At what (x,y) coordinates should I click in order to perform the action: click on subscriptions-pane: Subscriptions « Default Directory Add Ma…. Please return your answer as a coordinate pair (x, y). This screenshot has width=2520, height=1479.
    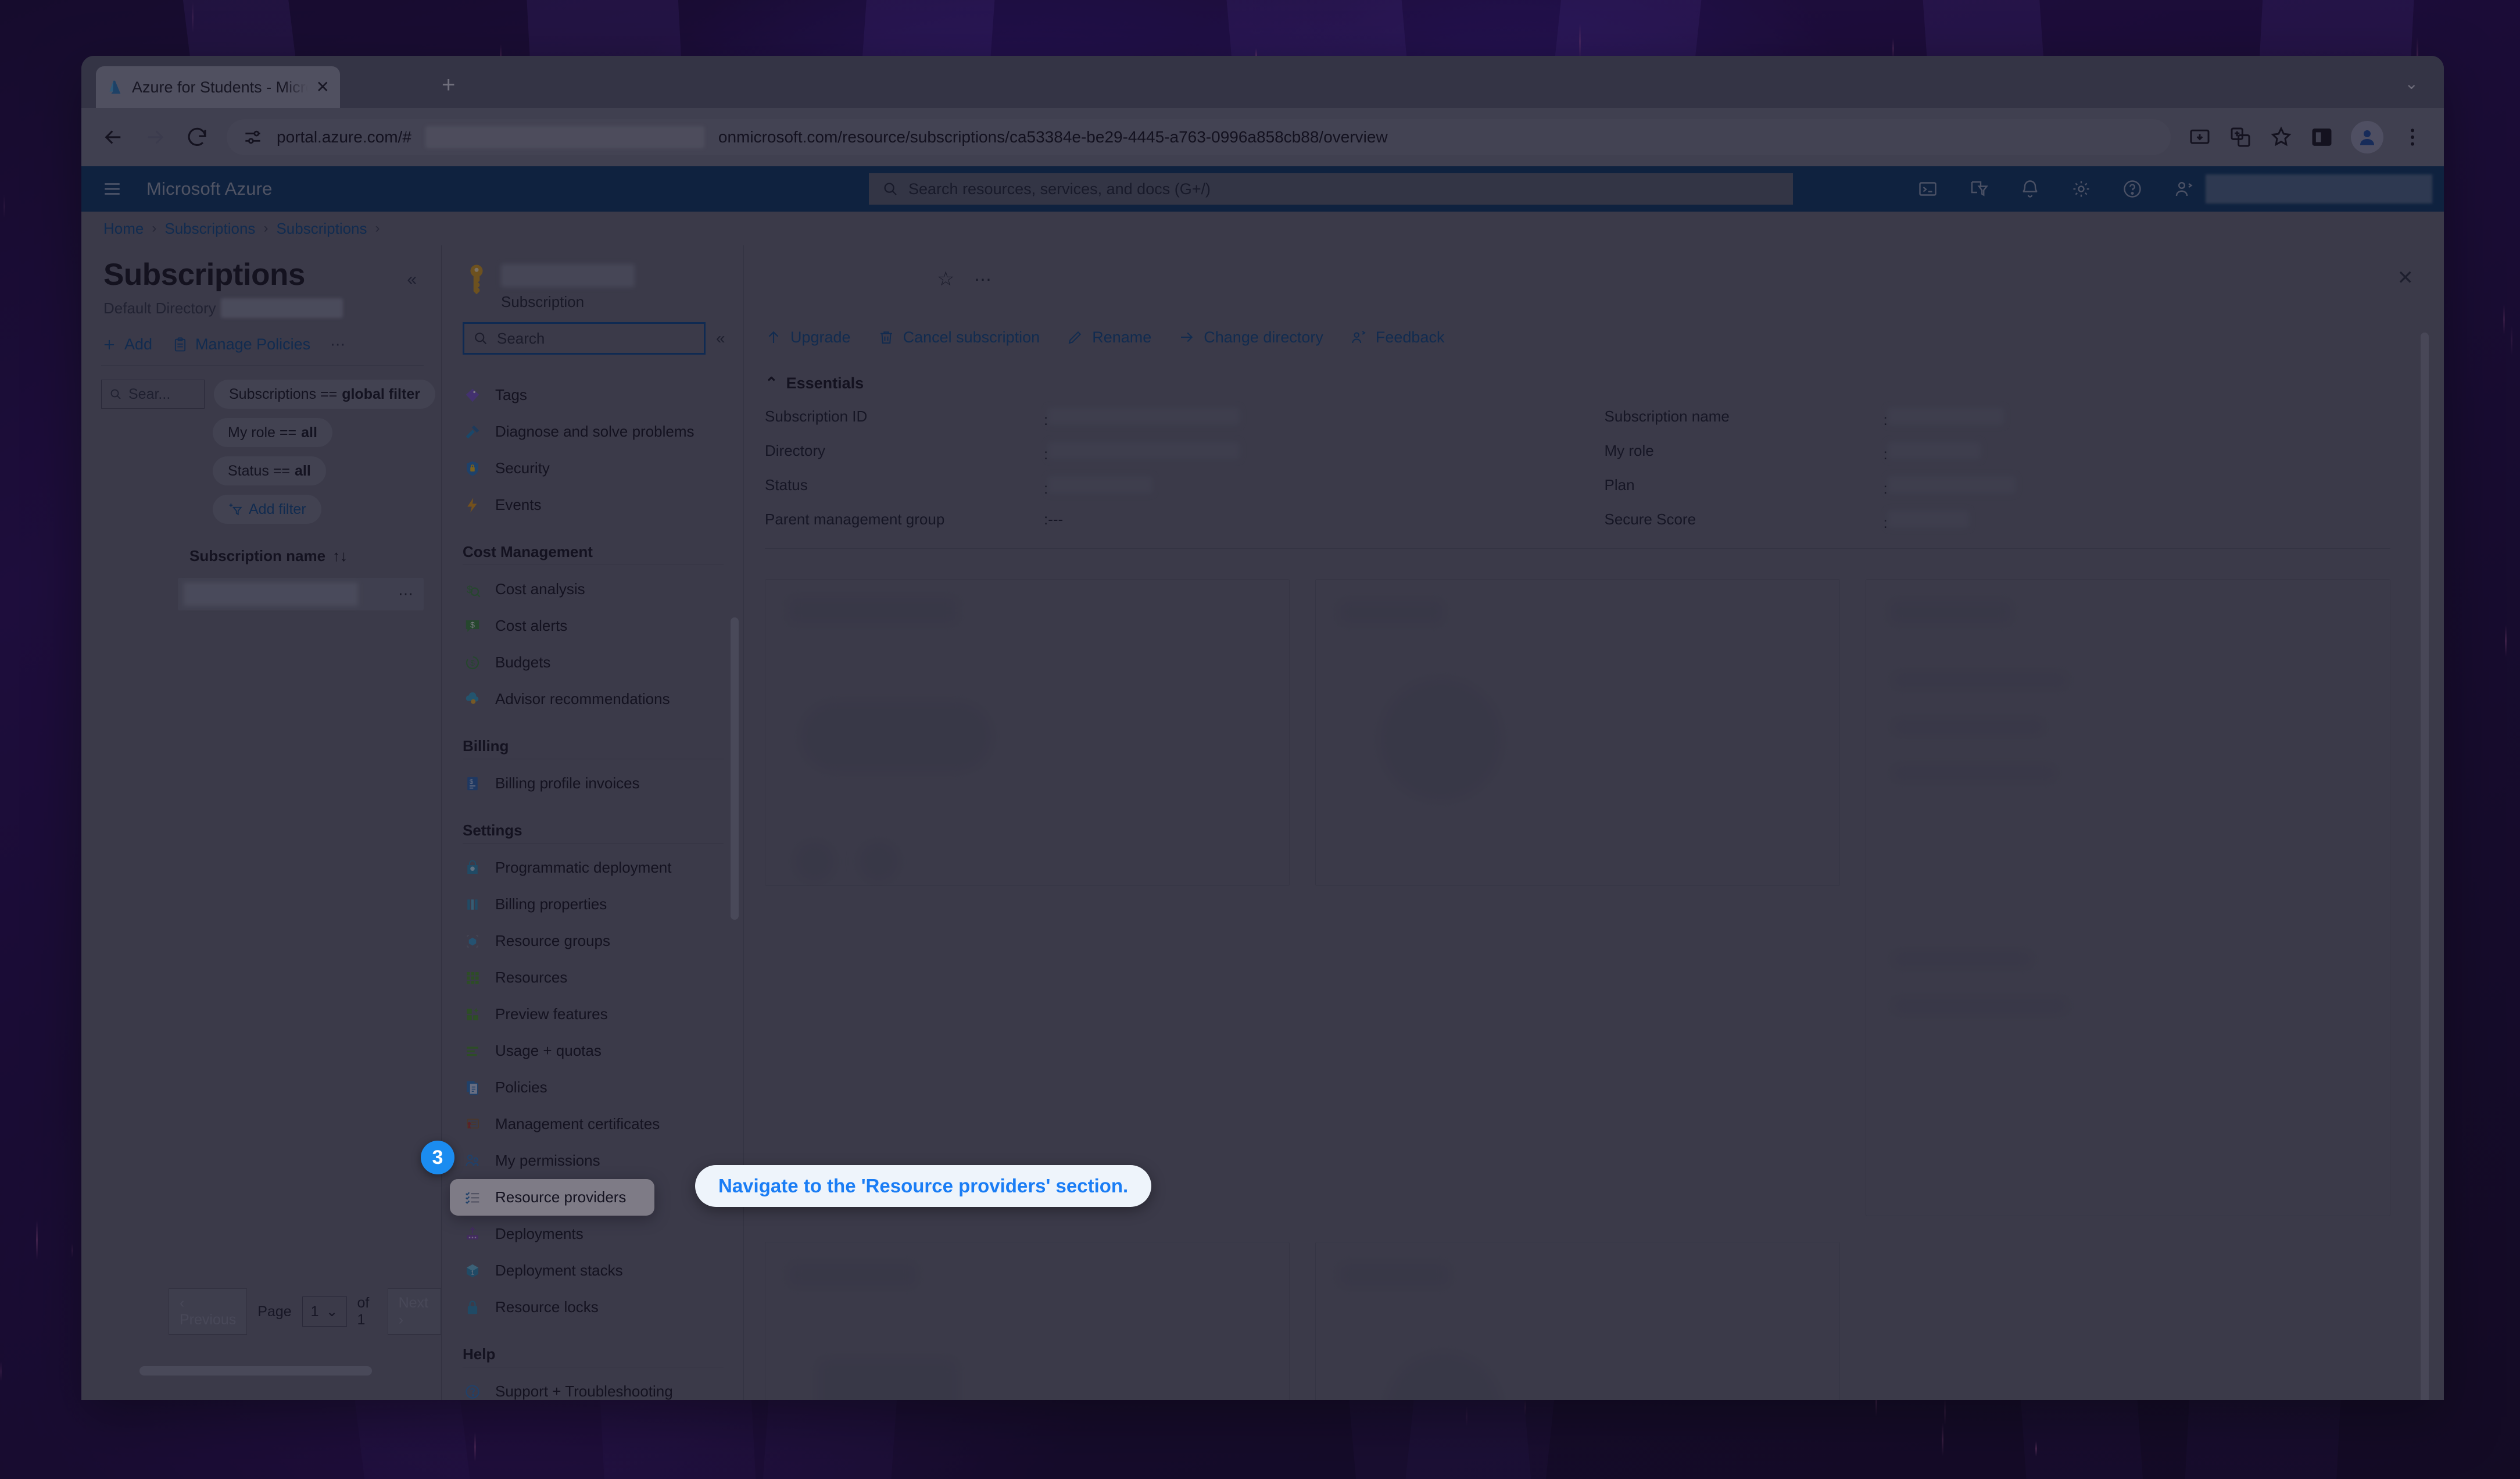
    Looking at the image, I should click on (262, 822).